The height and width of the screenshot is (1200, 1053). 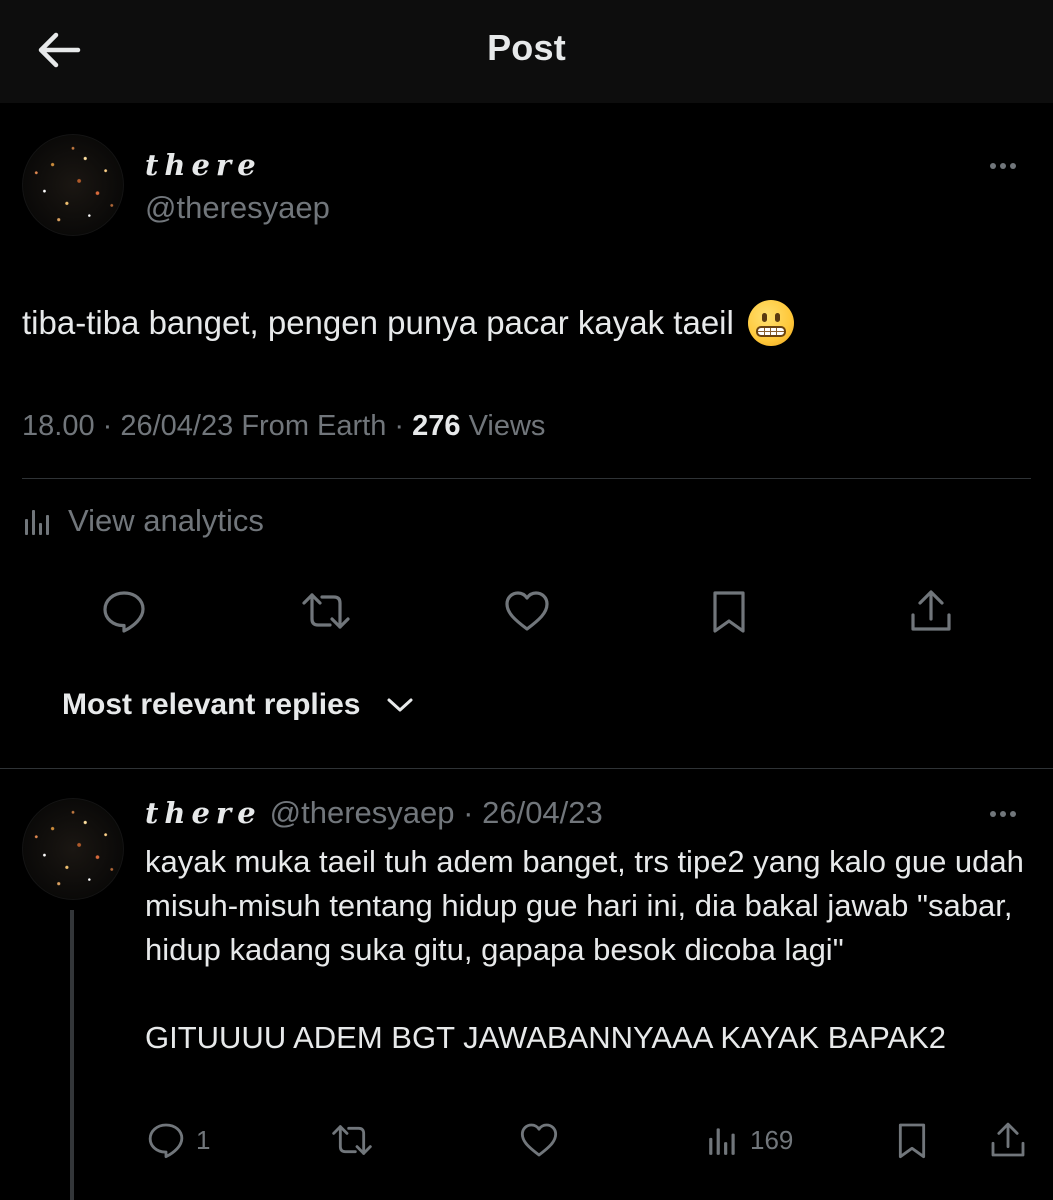 I want to click on share-button, so click(x=931, y=611).